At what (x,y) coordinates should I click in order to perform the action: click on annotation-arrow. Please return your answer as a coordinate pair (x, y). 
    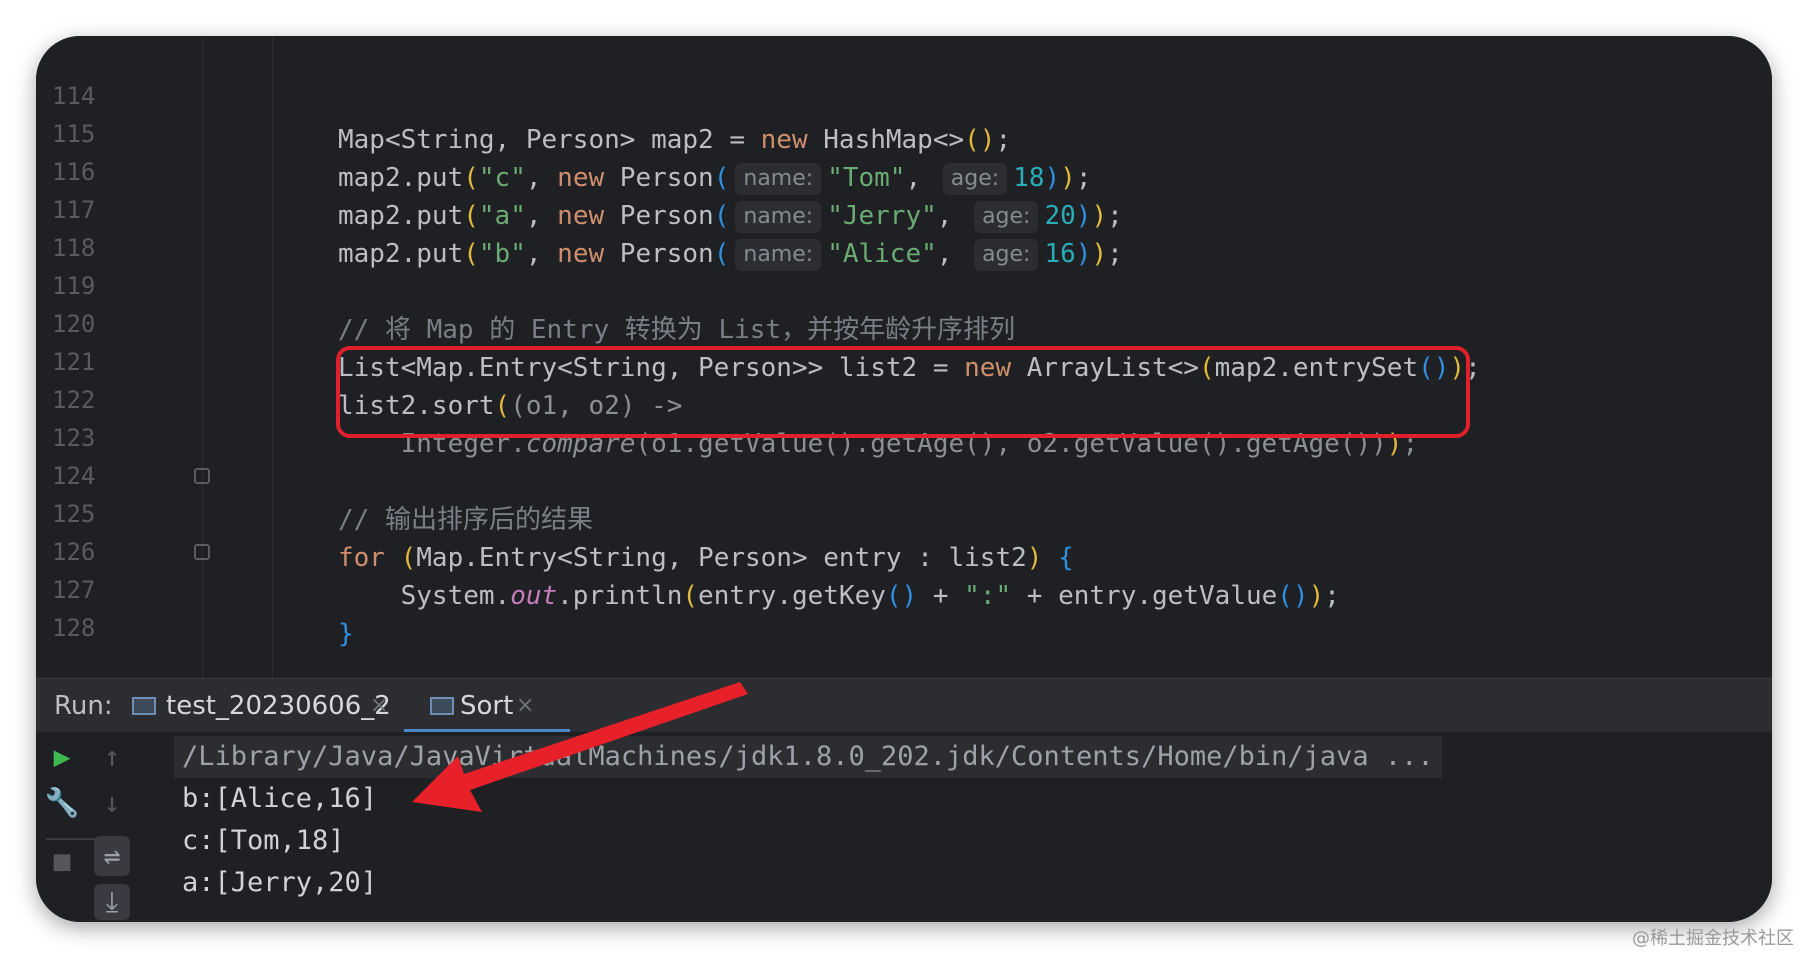
    Looking at the image, I should click on (580, 747).